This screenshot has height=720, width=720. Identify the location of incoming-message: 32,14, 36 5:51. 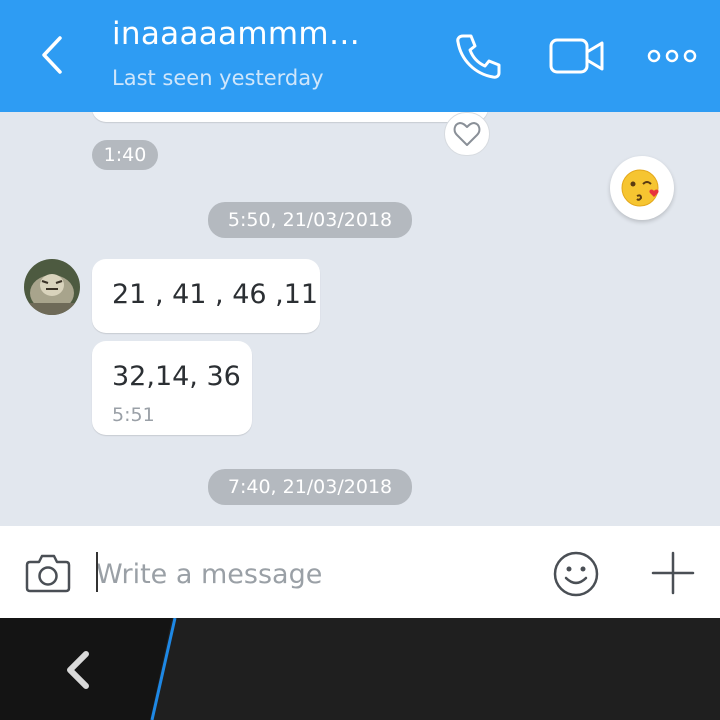
(172, 388).